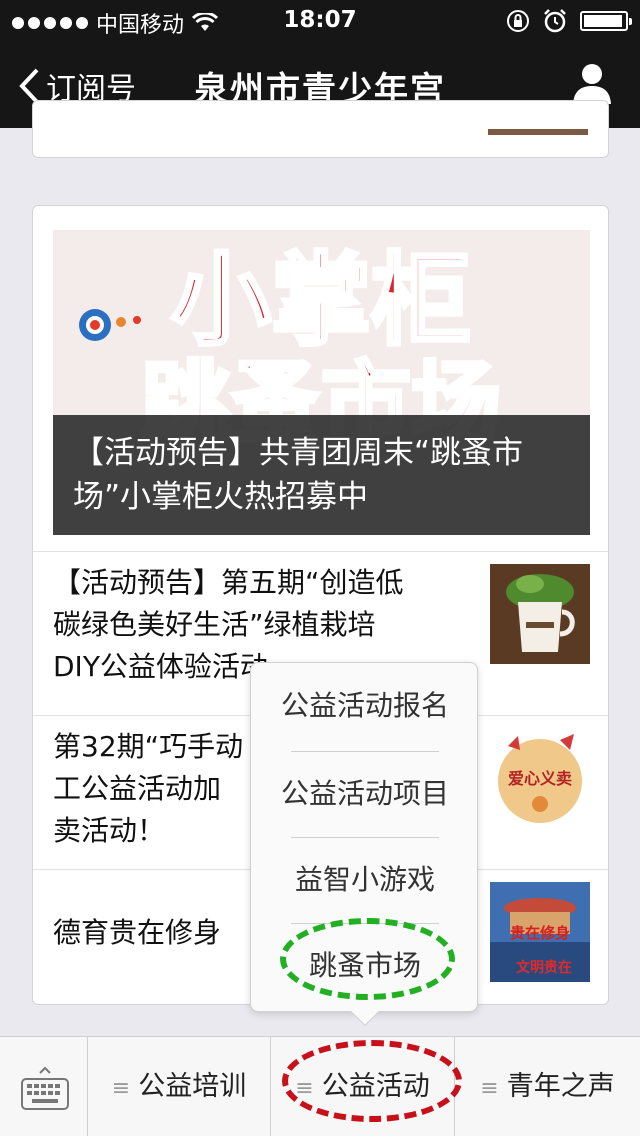 The image size is (640, 1136). What do you see at coordinates (372, 1081) in the screenshot?
I see `highlight-ring-red` at bounding box center [372, 1081].